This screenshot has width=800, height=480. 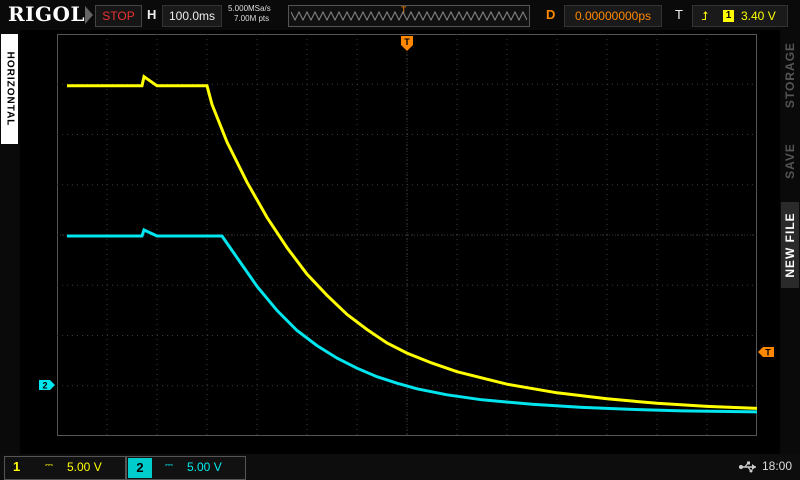 I want to click on menu-tab-storage: STORAGE, so click(x=790, y=75).